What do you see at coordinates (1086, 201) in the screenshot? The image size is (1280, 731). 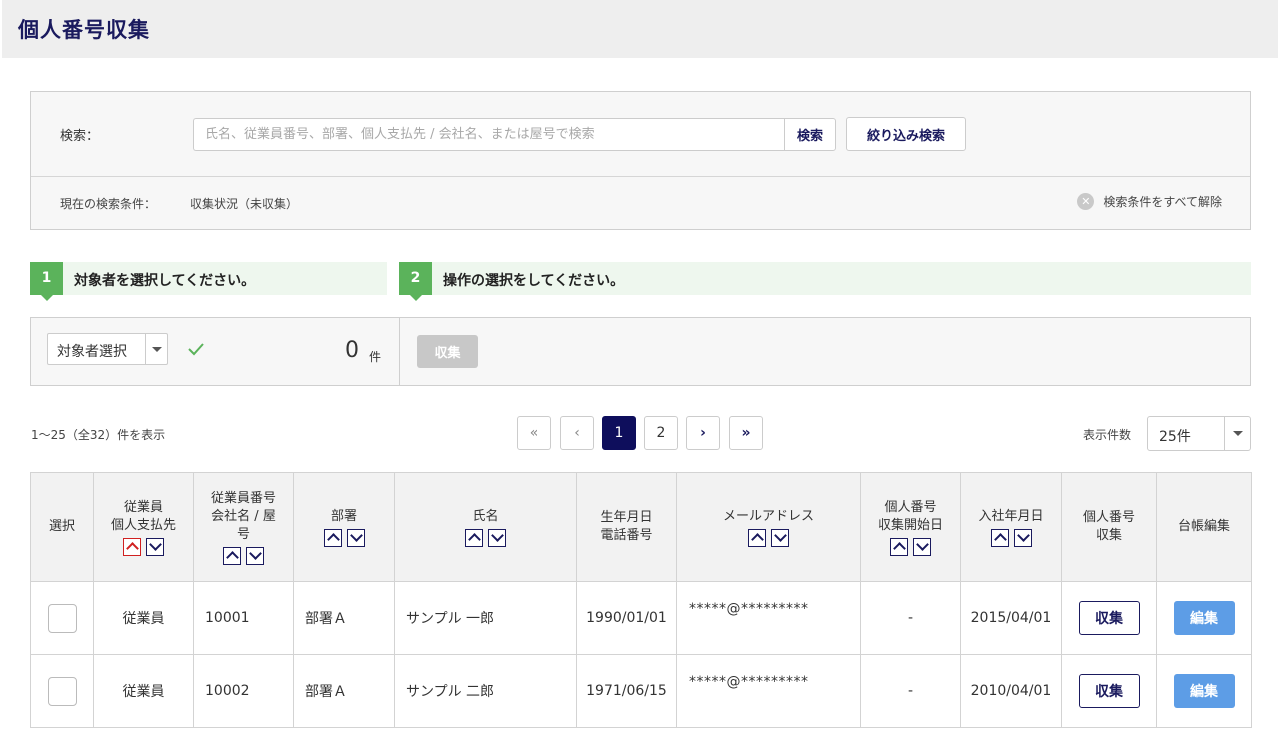 I see `clear-icon: ✕` at bounding box center [1086, 201].